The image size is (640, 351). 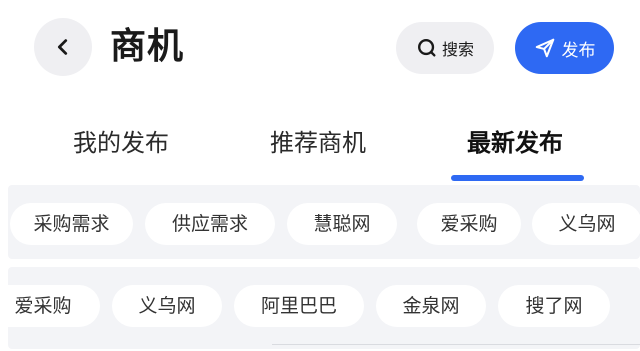 I want to click on search-icon, so click(x=427, y=48).